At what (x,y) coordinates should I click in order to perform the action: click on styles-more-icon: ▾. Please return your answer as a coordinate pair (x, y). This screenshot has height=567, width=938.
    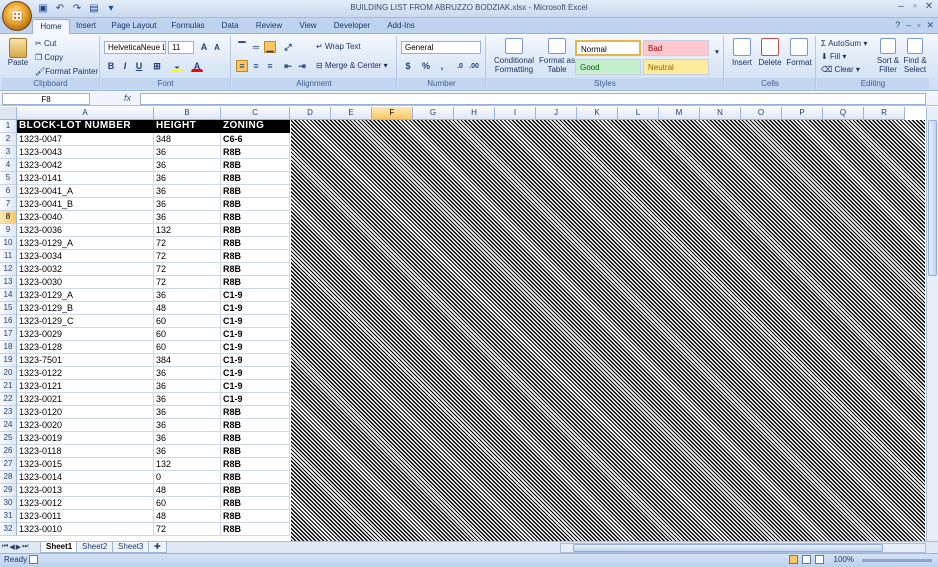
    Looking at the image, I should click on (717, 52).